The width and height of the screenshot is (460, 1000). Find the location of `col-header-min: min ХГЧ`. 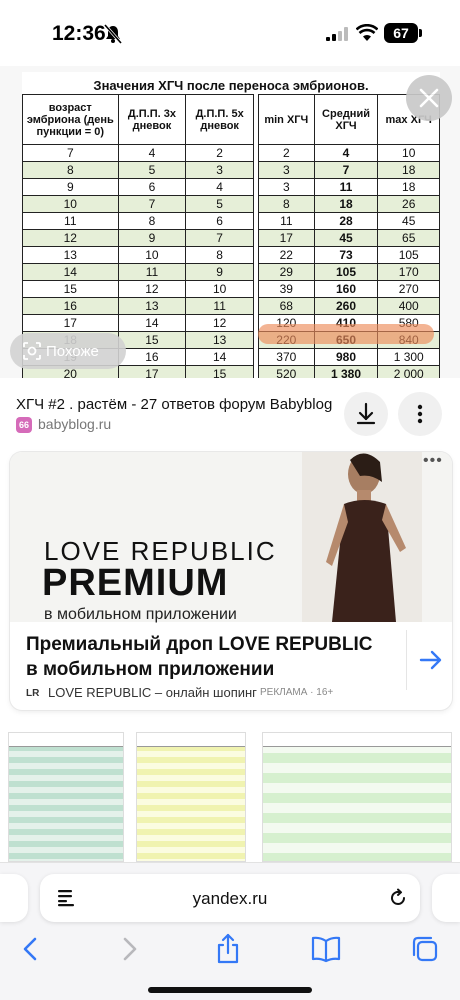

col-header-min: min ХГЧ is located at coordinates (286, 119).